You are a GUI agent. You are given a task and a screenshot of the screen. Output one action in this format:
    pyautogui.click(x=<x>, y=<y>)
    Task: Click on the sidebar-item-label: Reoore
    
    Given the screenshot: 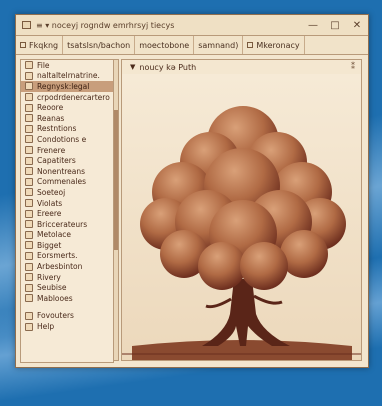 What is the action you would take?
    pyautogui.click(x=50, y=108)
    